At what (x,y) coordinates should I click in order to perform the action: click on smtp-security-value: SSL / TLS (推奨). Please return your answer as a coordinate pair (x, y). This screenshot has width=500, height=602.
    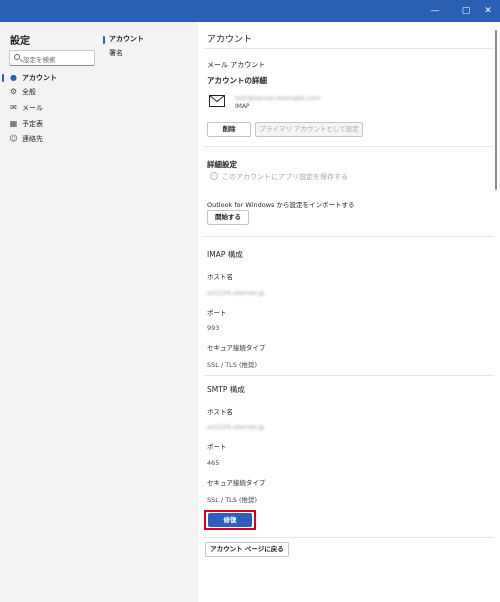
    Looking at the image, I should click on (232, 500).